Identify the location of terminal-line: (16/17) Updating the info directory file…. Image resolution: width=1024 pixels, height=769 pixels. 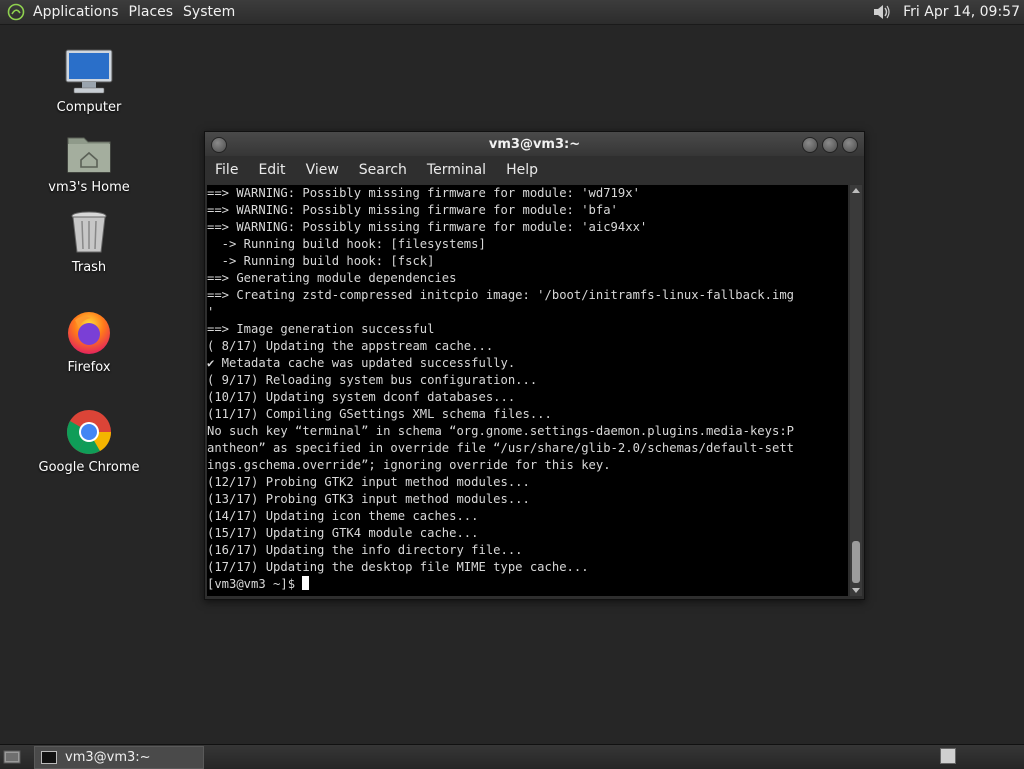
(365, 550).